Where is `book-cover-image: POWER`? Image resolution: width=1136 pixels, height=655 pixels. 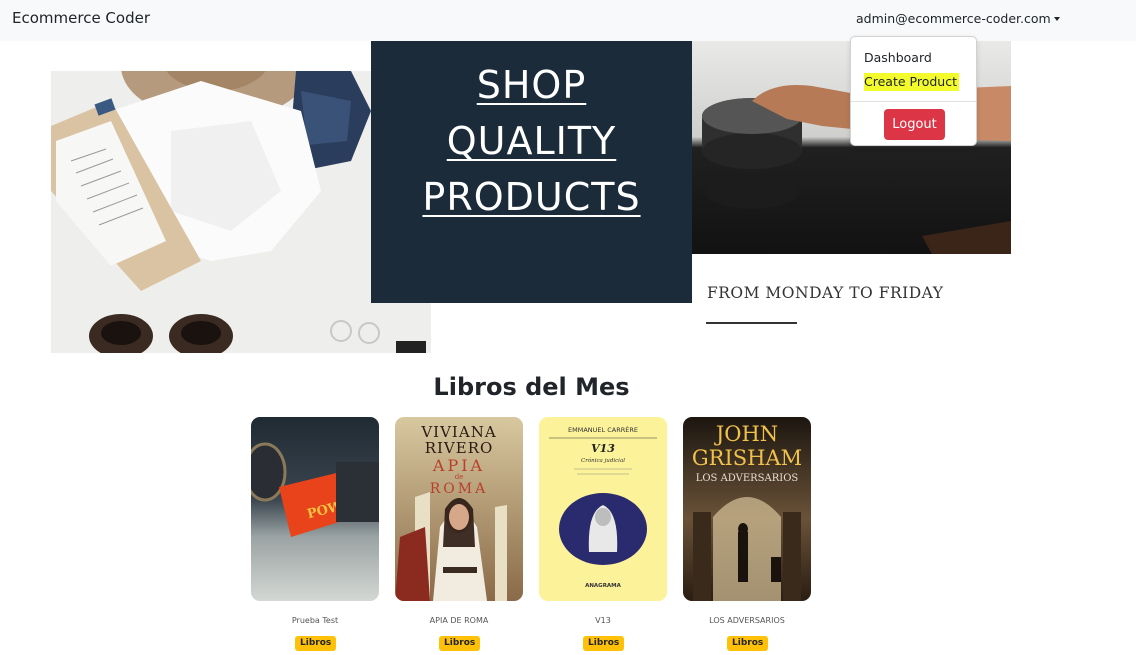
book-cover-image: POWER is located at coordinates (315, 509).